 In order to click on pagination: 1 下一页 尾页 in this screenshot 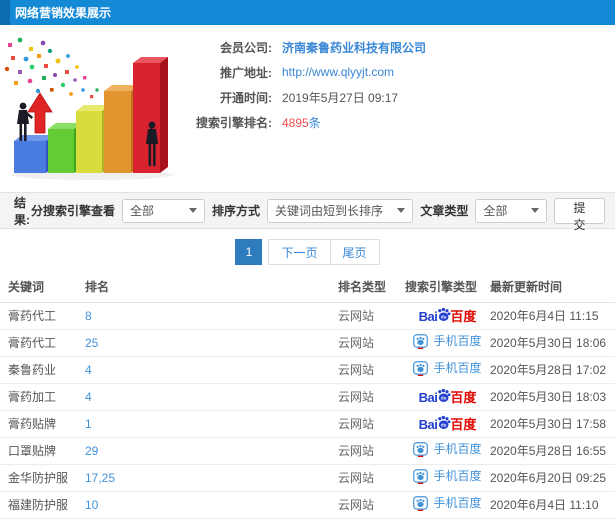, I will do `click(307, 250)`.